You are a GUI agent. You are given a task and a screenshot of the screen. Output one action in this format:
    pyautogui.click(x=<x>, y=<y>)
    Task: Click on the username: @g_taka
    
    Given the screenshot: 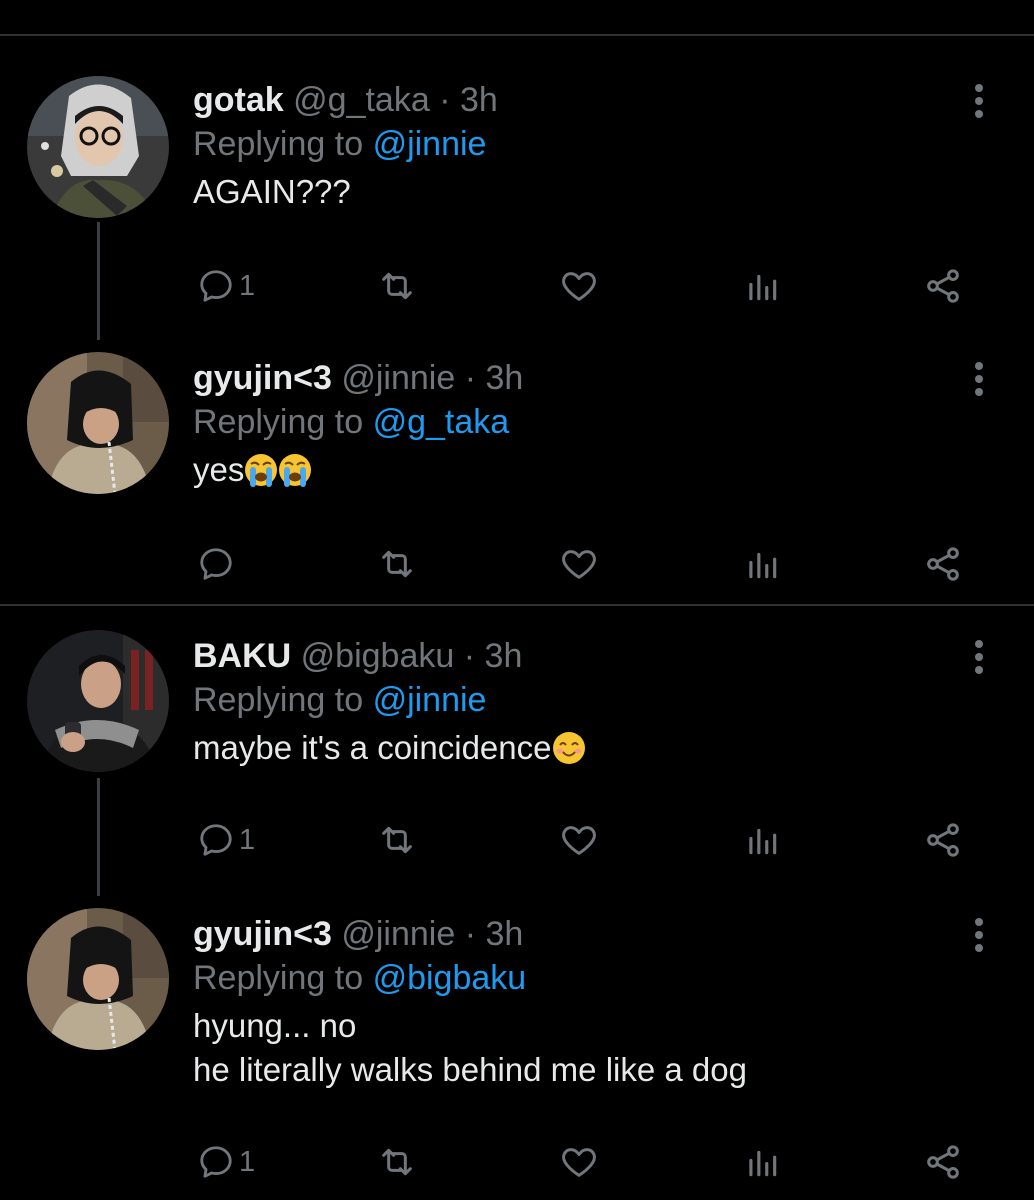 What is the action you would take?
    pyautogui.click(x=361, y=100)
    